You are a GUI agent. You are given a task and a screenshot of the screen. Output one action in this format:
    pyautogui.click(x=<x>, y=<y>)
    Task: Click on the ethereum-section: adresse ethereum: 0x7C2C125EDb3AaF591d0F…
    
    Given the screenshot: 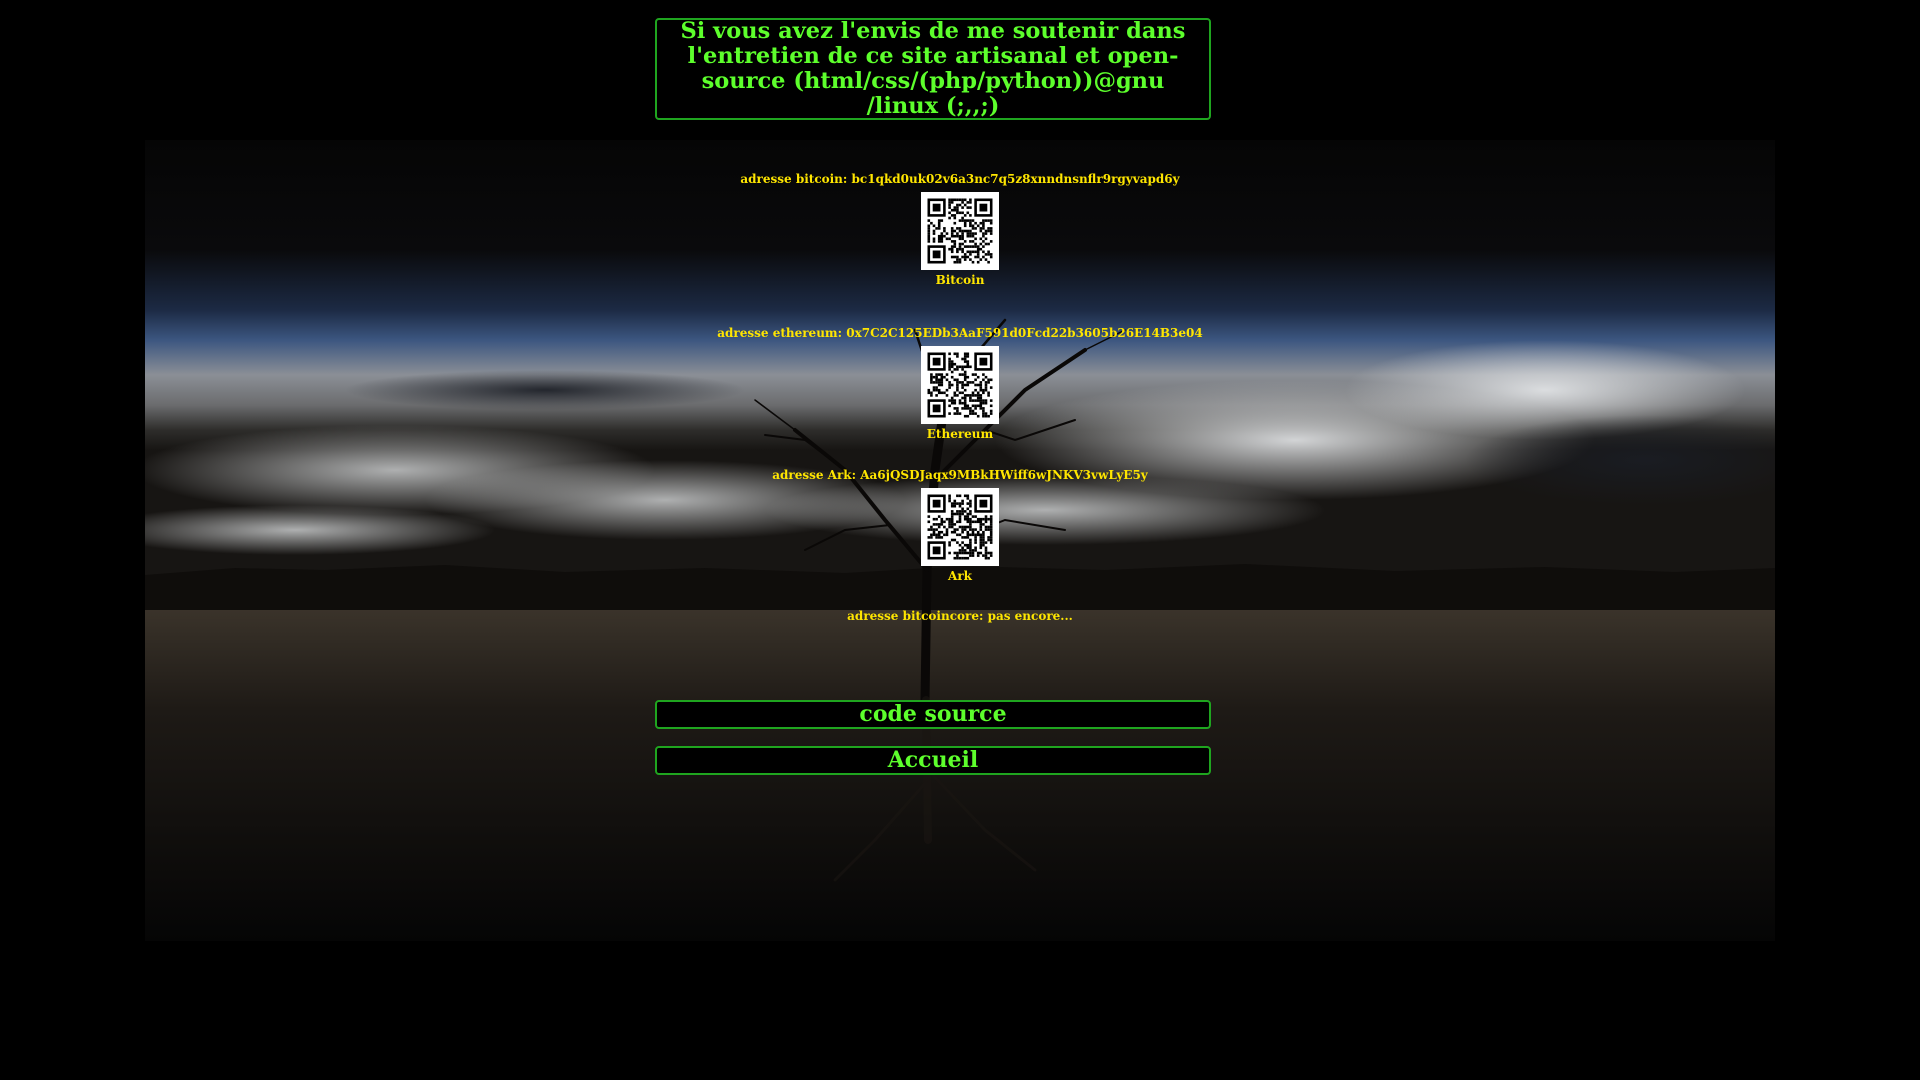 What is the action you would take?
    pyautogui.click(x=960, y=383)
    